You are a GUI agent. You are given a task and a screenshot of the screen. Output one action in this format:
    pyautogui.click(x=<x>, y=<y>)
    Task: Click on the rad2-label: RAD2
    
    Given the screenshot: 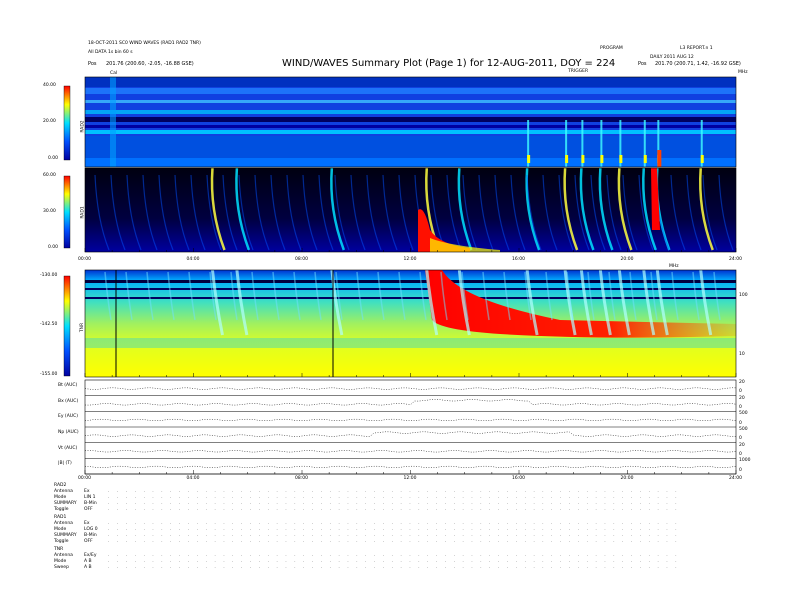 What is the action you would take?
    pyautogui.click(x=83, y=126)
    